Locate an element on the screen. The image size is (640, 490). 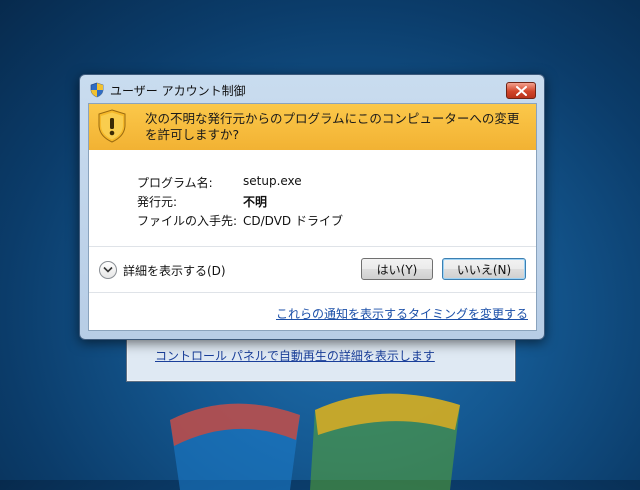
file-source-value: CD/DVD ドライブ is located at coordinates (293, 221).